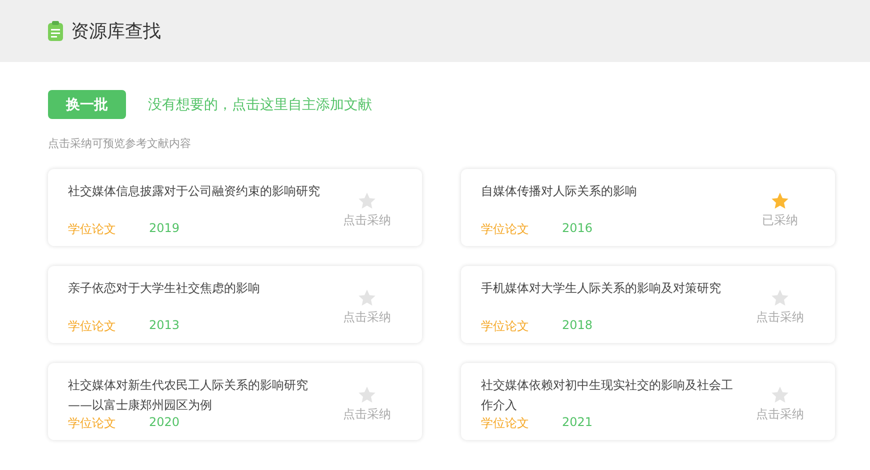 The height and width of the screenshot is (470, 870). I want to click on hint-text: 点击采纳可预览参考文献内容, so click(119, 143).